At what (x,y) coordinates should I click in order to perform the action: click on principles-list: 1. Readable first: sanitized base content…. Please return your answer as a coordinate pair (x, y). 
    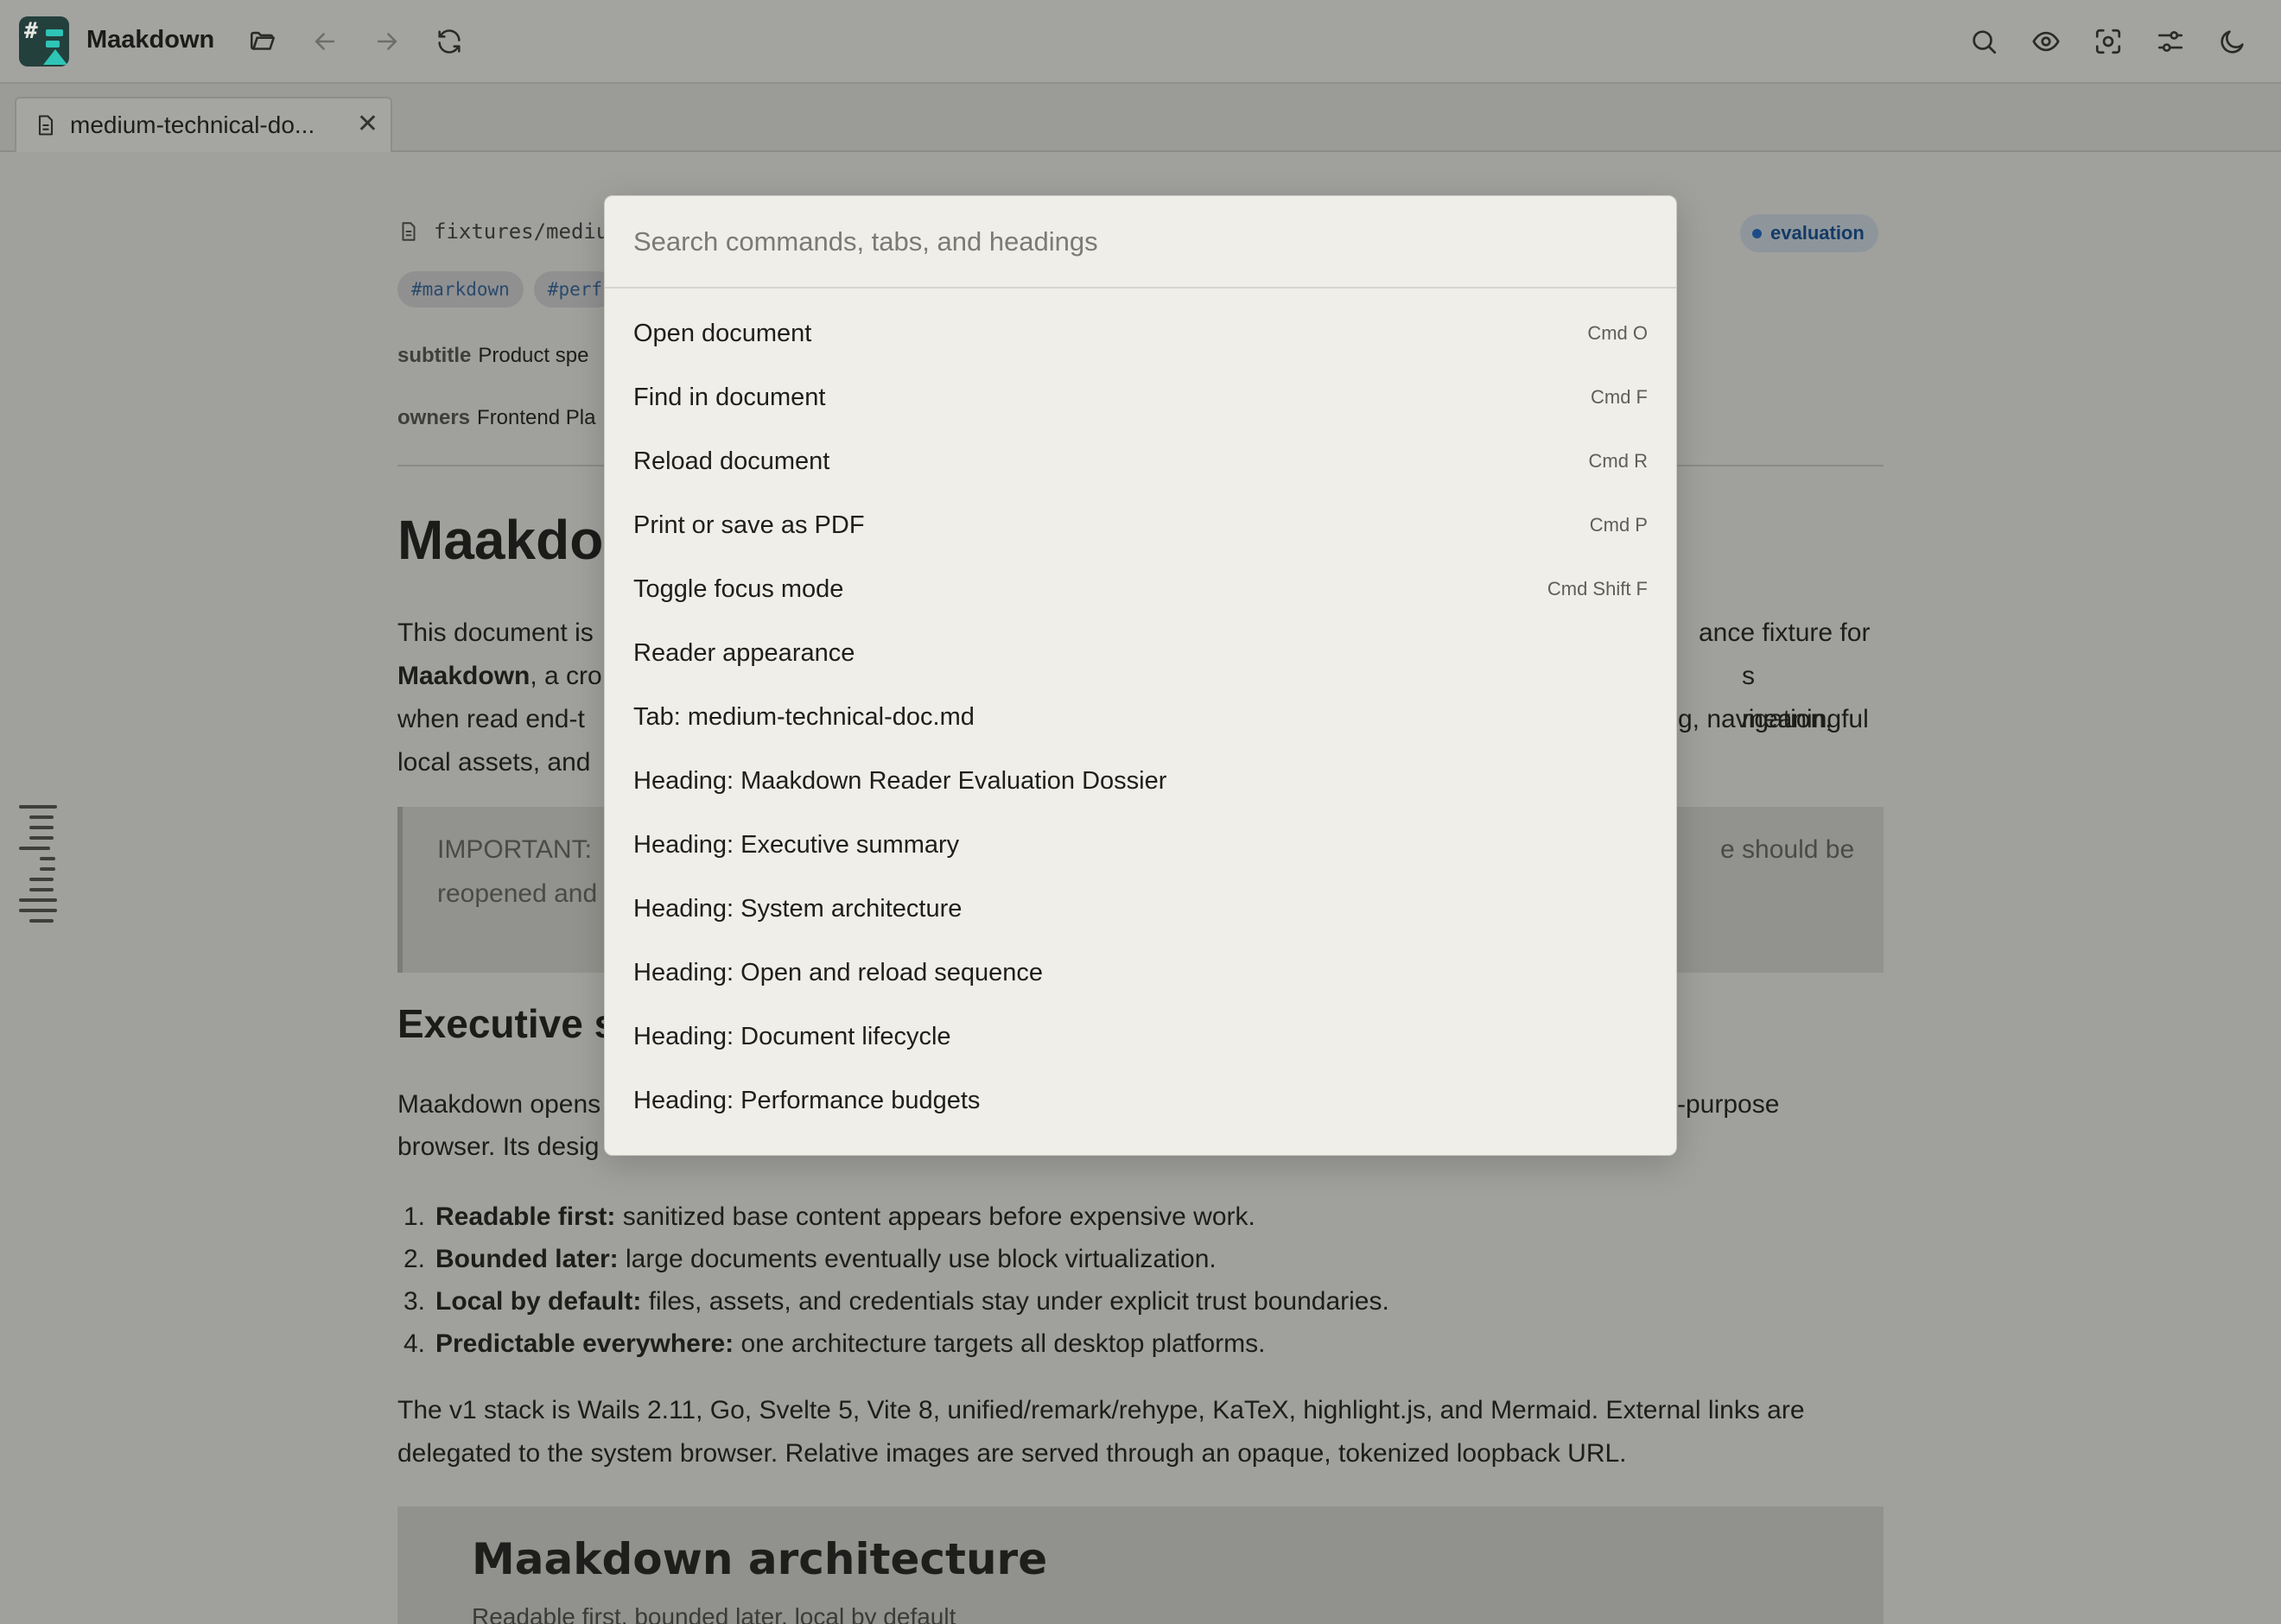
    Looking at the image, I should click on (1140, 1281).